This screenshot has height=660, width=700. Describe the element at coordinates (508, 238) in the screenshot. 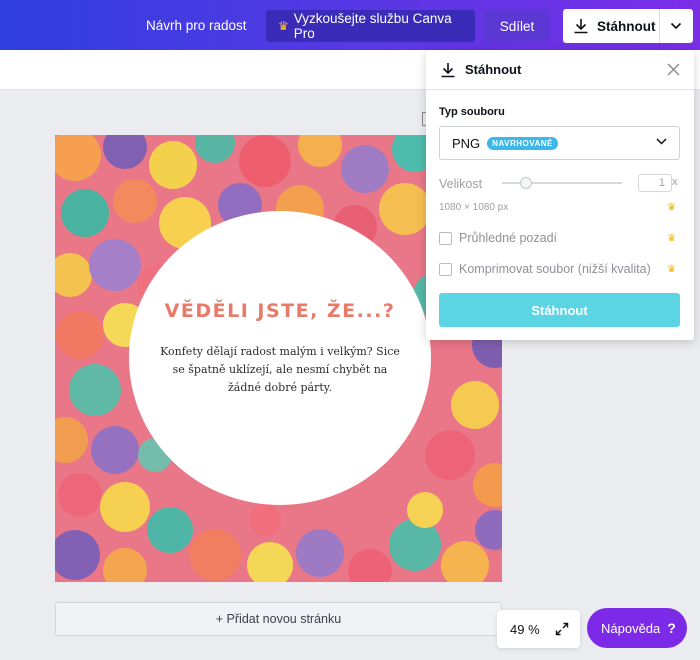

I see `transparent-background-label: Průhledné pozadí` at that location.